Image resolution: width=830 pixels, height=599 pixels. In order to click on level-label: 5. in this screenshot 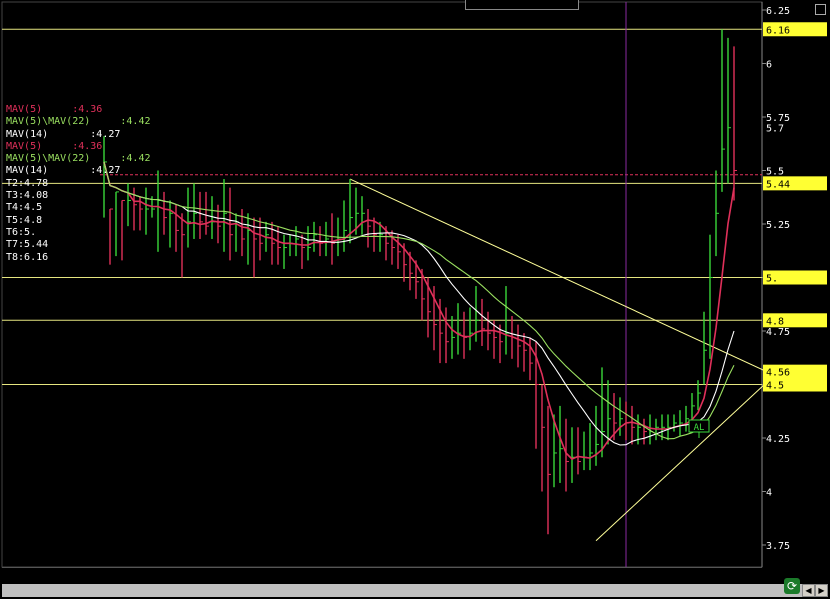, I will do `click(772, 279)`.